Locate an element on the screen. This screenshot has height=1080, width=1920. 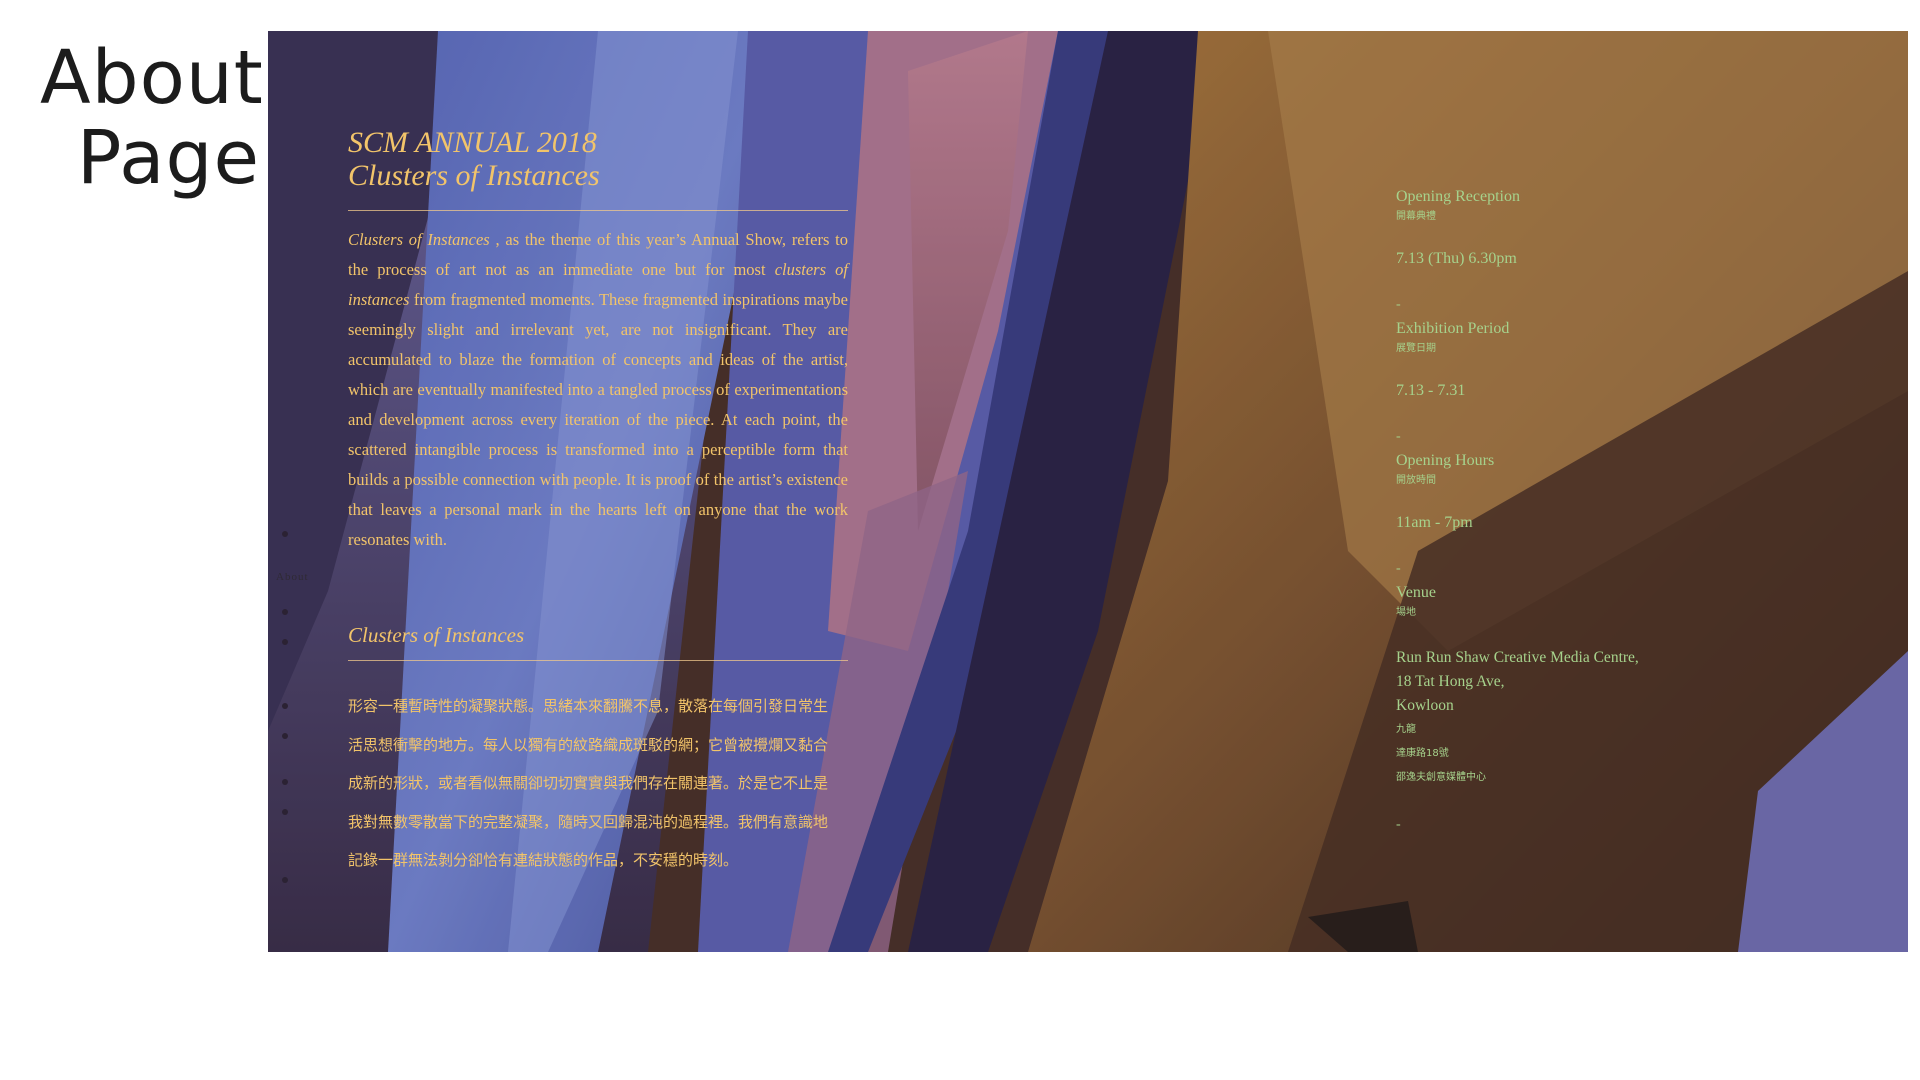
venue-address-line: Kowloon is located at coordinates (1425, 705).